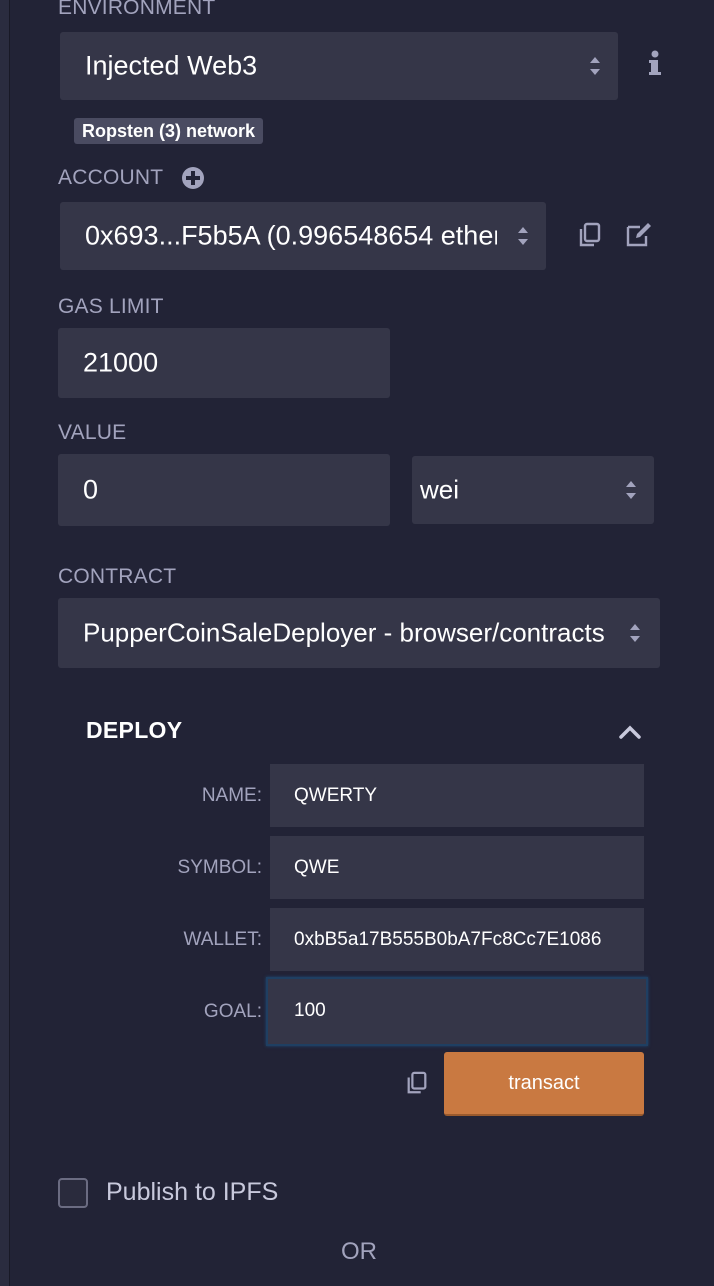  Describe the element at coordinates (630, 732) in the screenshot. I see `collapse-chevron-up-icon` at that location.